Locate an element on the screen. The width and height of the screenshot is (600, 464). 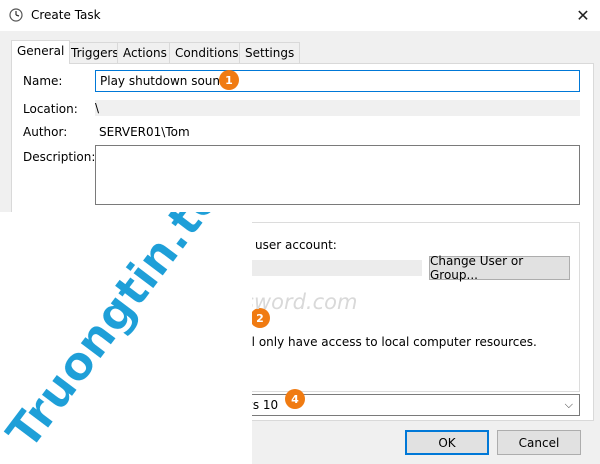
cancel-button: Cancel is located at coordinates (539, 442).